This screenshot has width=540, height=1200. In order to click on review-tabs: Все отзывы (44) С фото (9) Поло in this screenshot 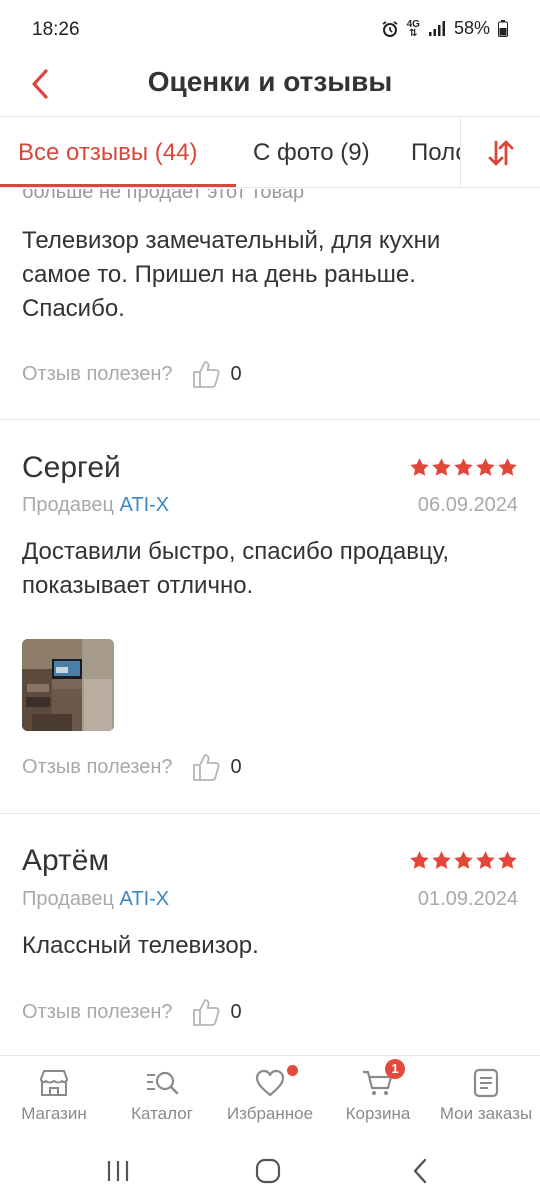, I will do `click(270, 152)`.